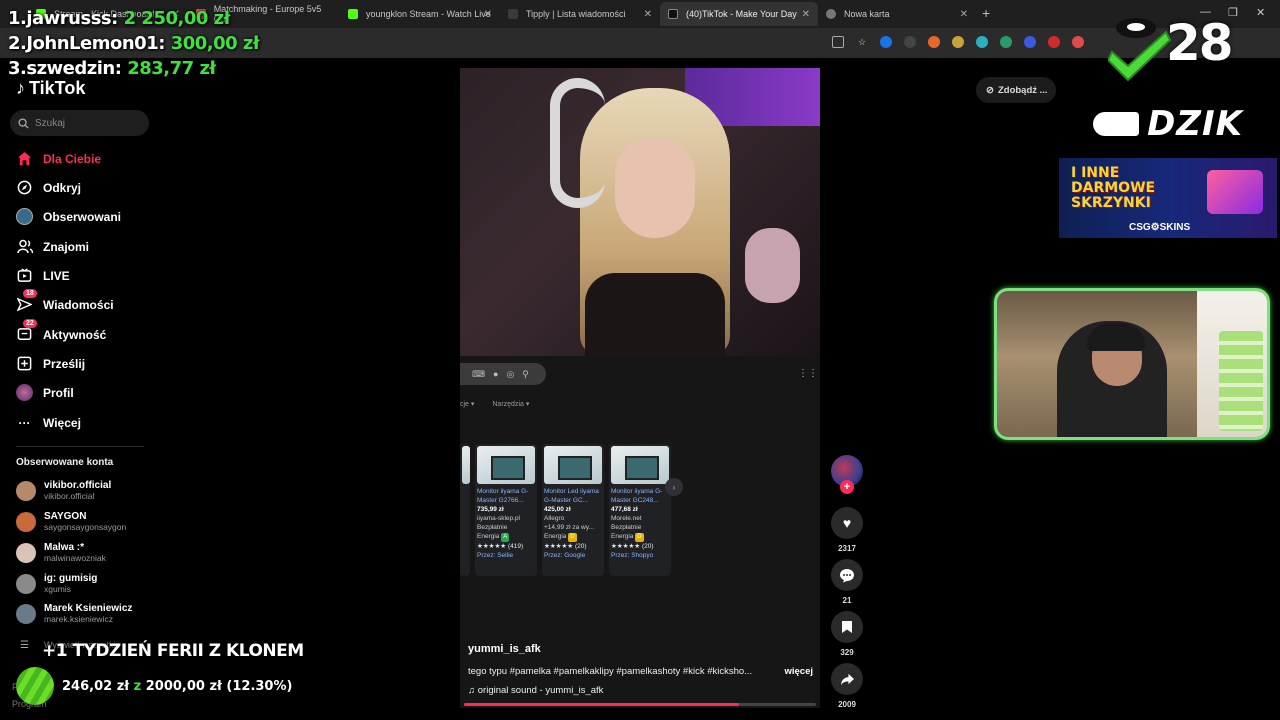 The width and height of the screenshot is (1280, 720). I want to click on comment-icon, so click(847, 575).